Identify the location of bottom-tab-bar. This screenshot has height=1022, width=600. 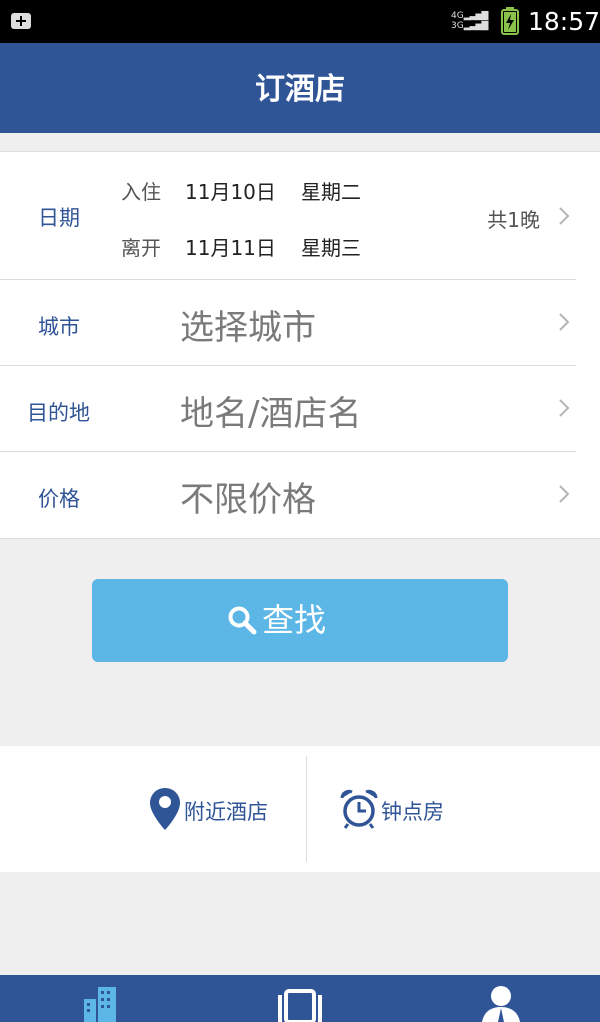
(300, 998).